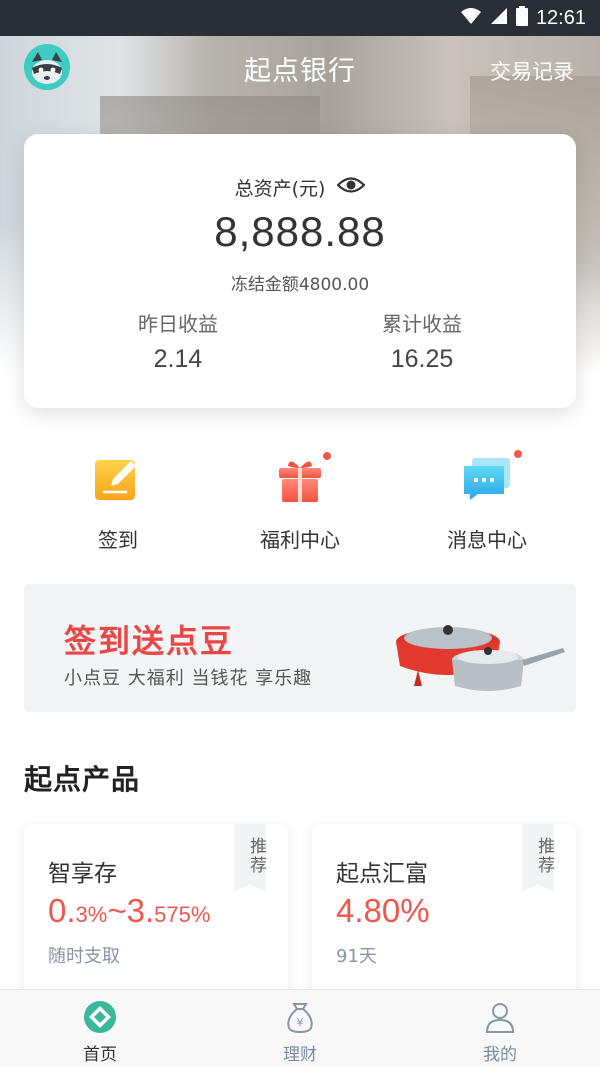 The width and height of the screenshot is (600, 1067). I want to click on profile-icon, so click(500, 1017).